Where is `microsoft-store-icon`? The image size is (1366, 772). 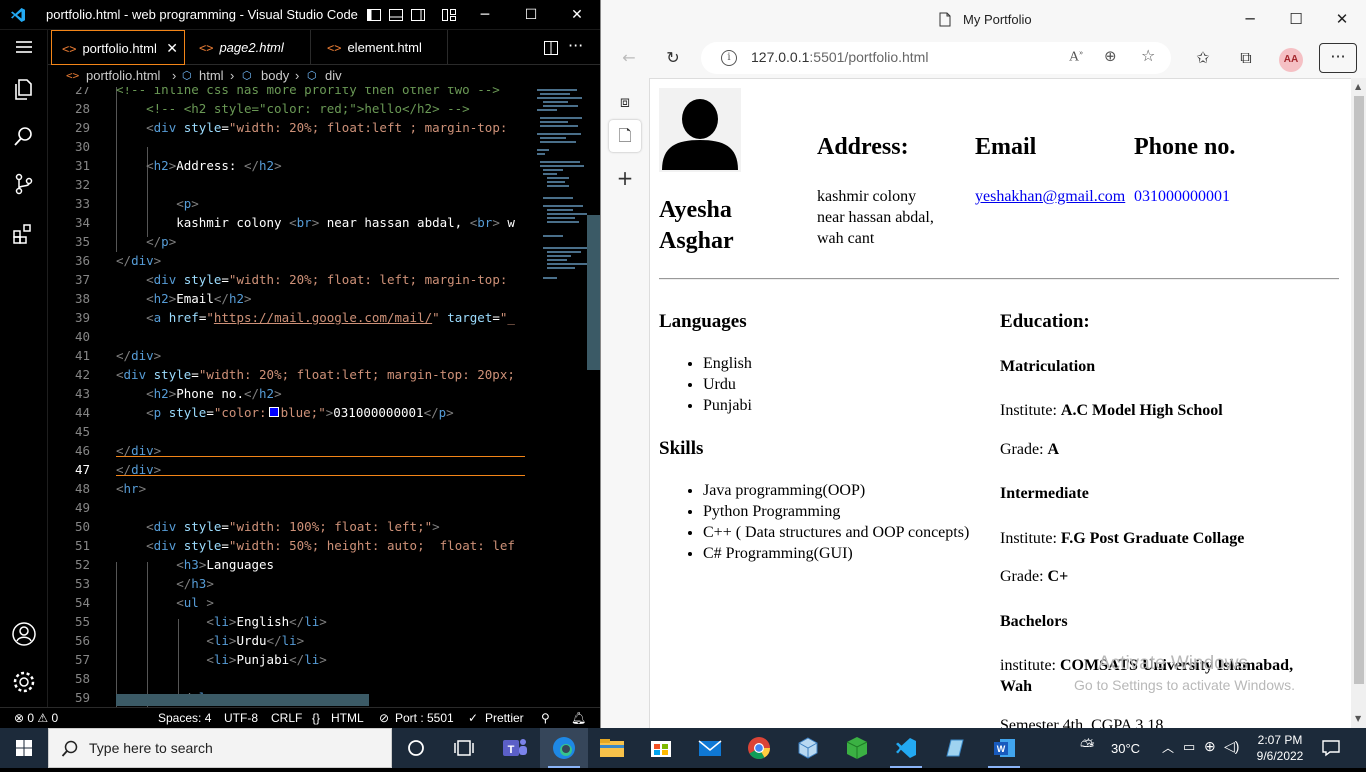
microsoft-store-icon is located at coordinates (661, 748).